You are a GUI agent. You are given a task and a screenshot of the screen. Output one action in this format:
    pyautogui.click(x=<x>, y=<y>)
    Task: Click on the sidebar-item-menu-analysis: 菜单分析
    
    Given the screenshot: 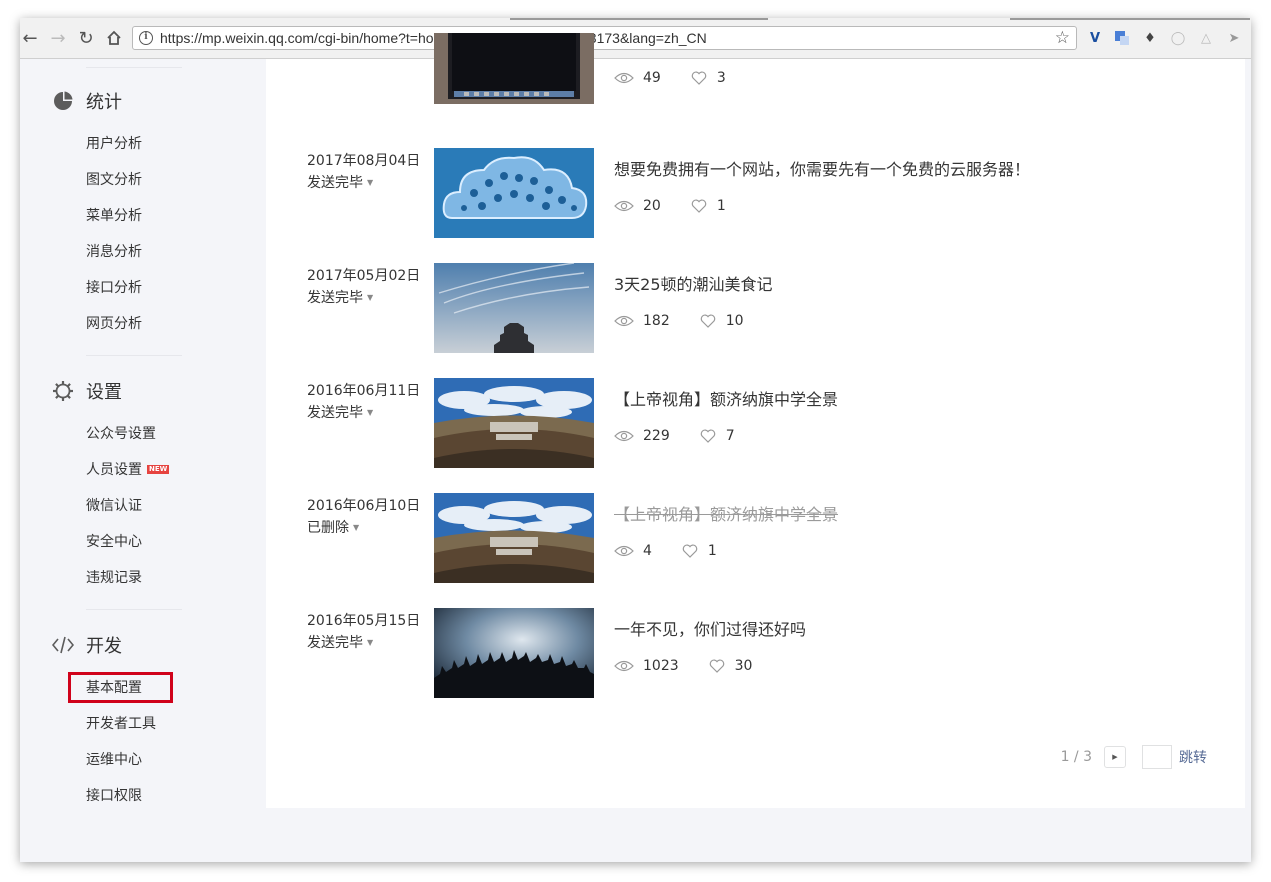 What is the action you would take?
    pyautogui.click(x=114, y=215)
    